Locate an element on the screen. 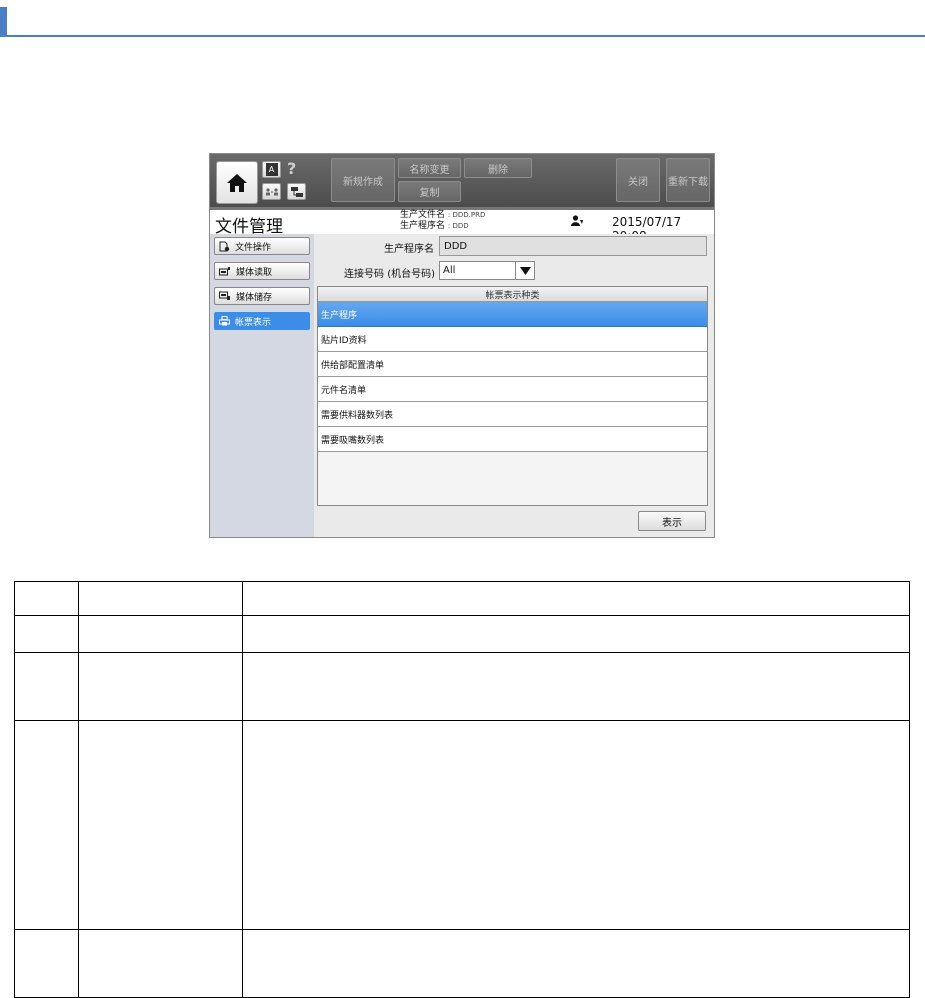  user-switch-button is located at coordinates (271, 191).